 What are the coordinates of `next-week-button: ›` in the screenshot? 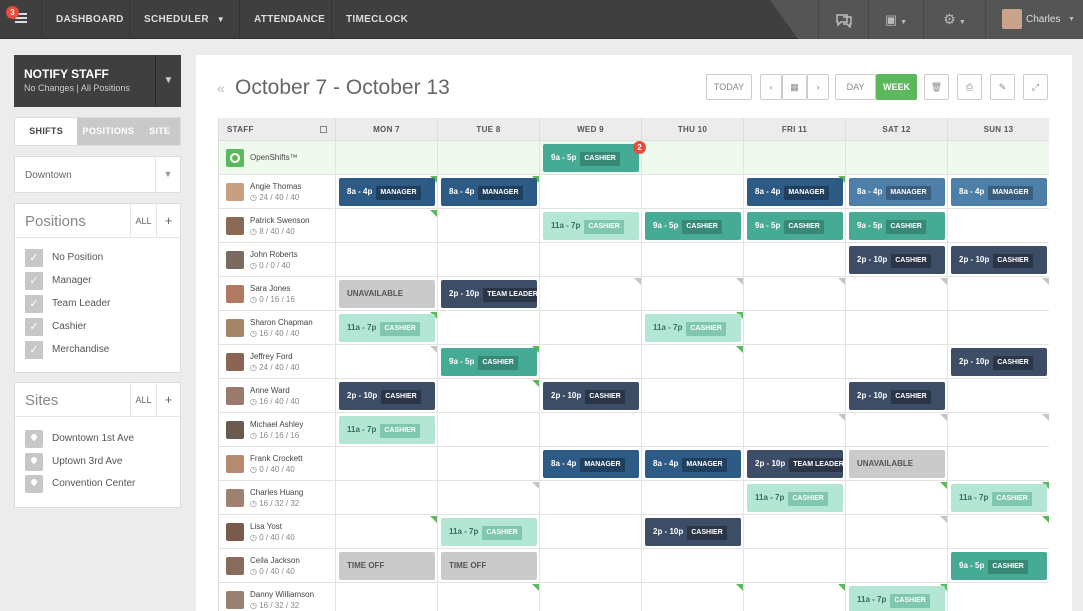 It's located at (818, 87).